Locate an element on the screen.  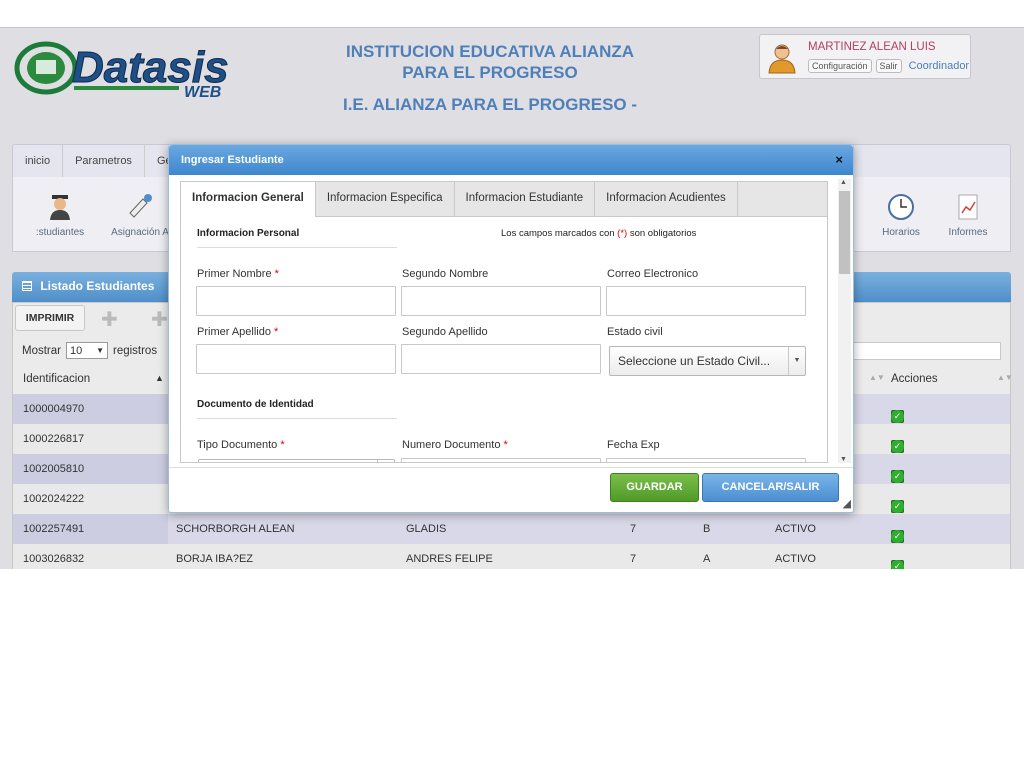
svg-text: WEB is located at coordinates (202, 92).